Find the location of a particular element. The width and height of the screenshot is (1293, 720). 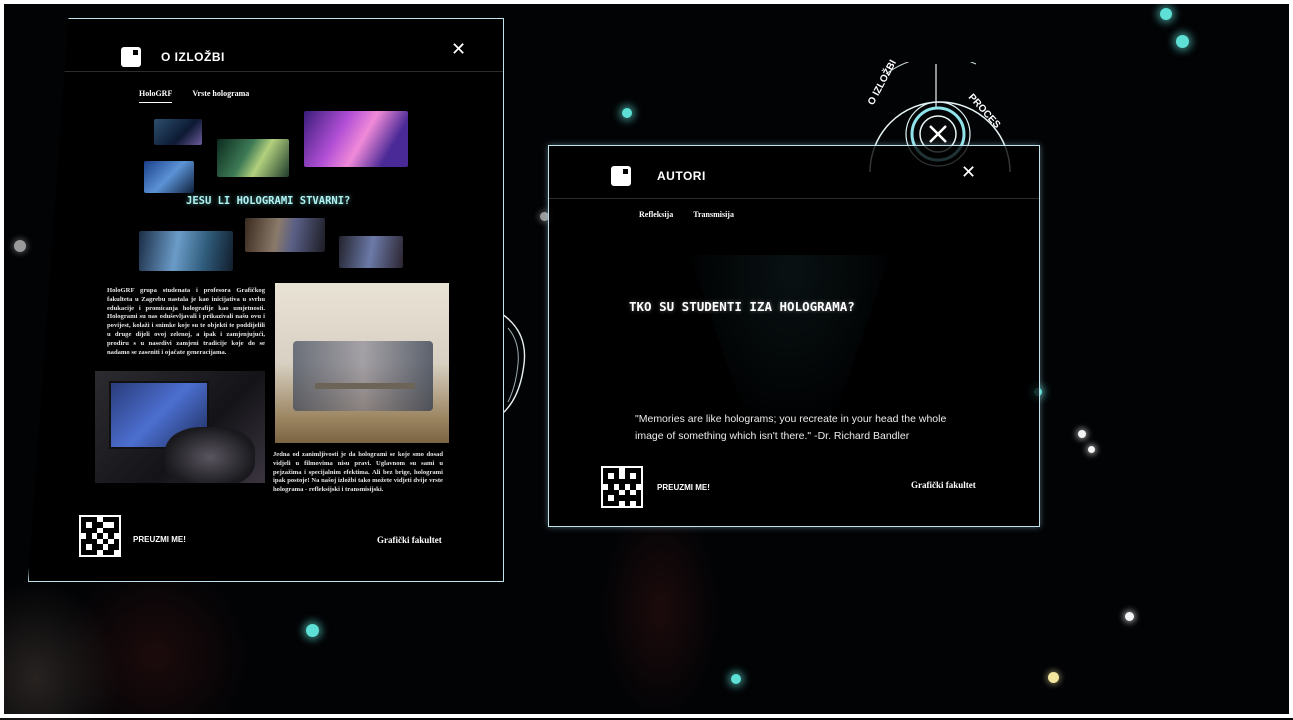

tab-hologrf: HoloGRF is located at coordinates (156, 96).